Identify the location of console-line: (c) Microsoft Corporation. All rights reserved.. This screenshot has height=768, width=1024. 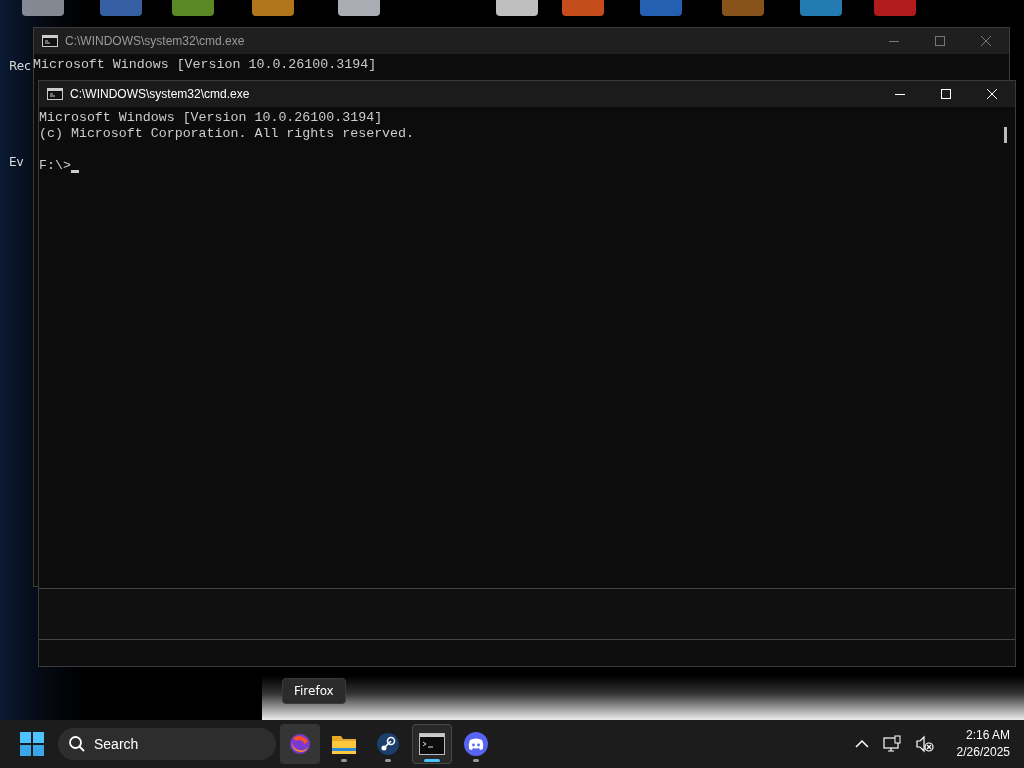
(227, 134).